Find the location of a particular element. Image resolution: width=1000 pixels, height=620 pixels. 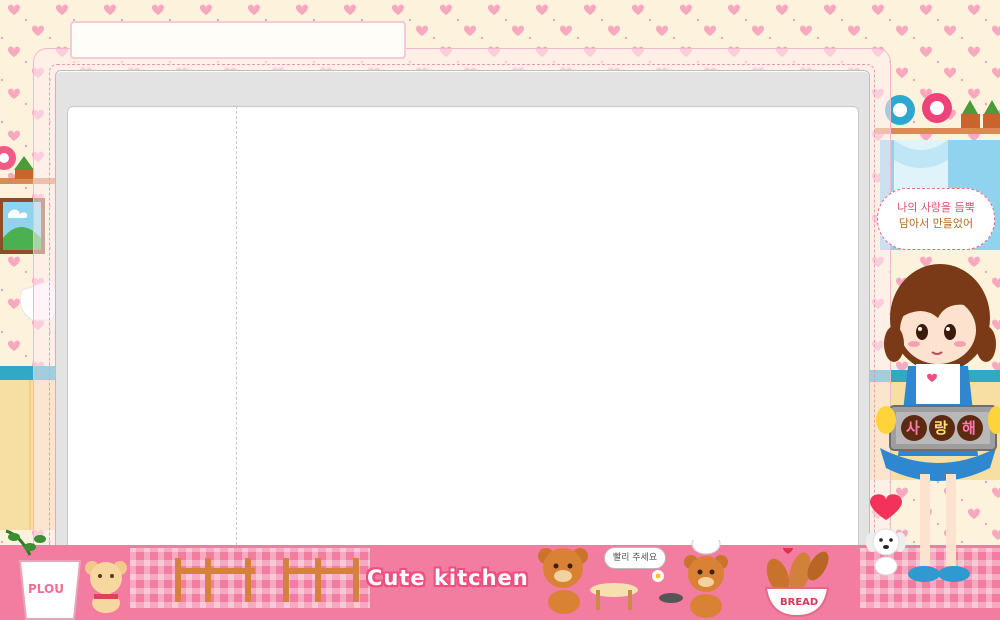

plant-pot-icon is located at coordinates (43, 574).